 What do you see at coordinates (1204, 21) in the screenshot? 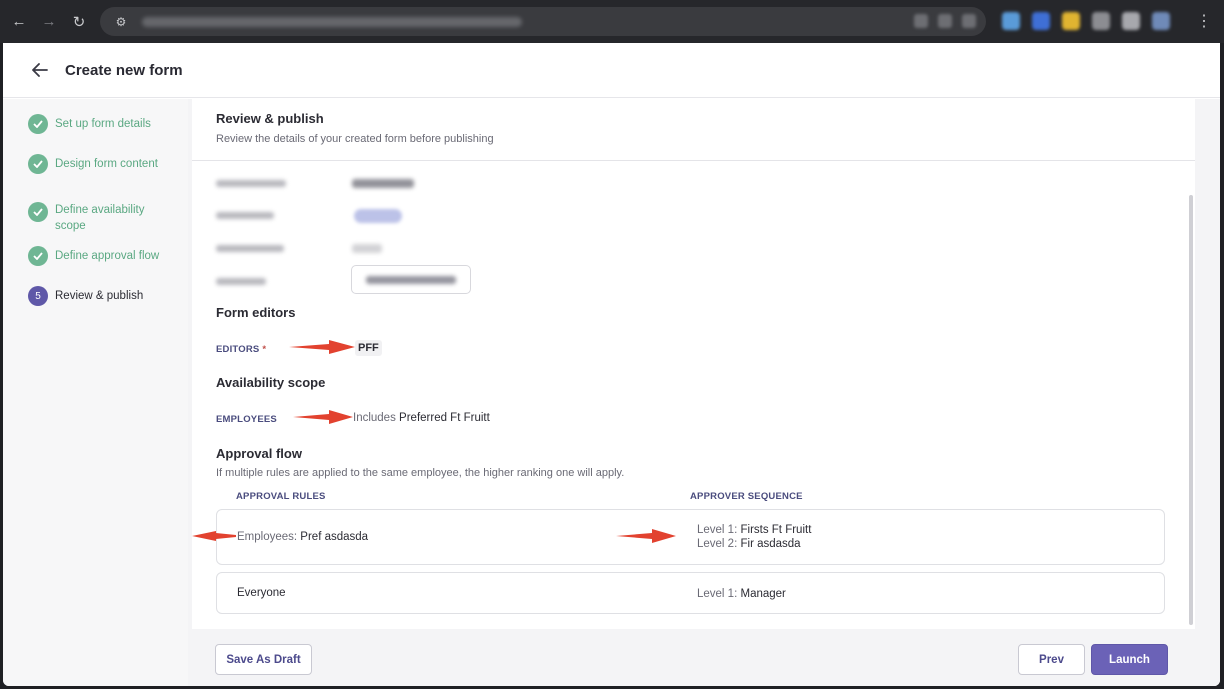
I see `browser-menu-icon: ⋮` at bounding box center [1204, 21].